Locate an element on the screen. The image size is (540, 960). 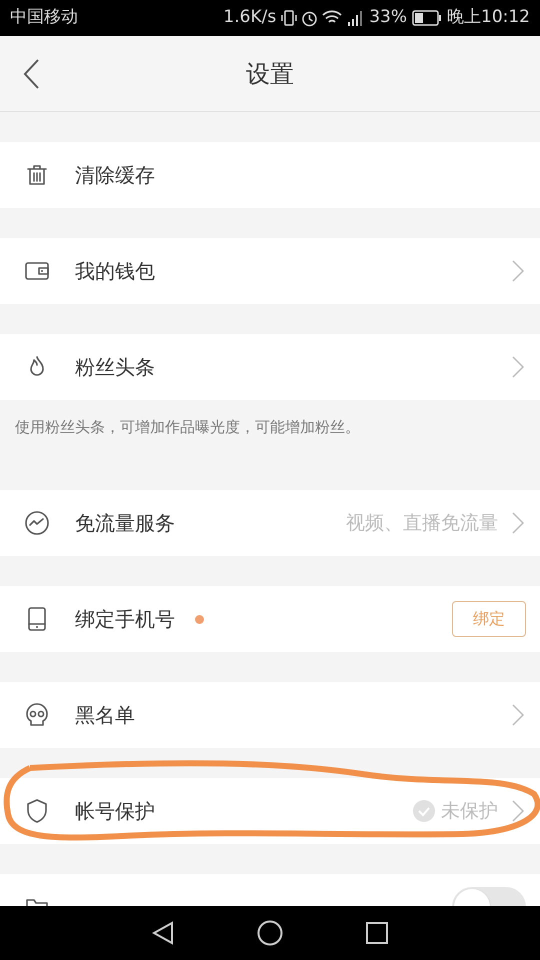
row-label: 帐号保护 is located at coordinates (115, 811).